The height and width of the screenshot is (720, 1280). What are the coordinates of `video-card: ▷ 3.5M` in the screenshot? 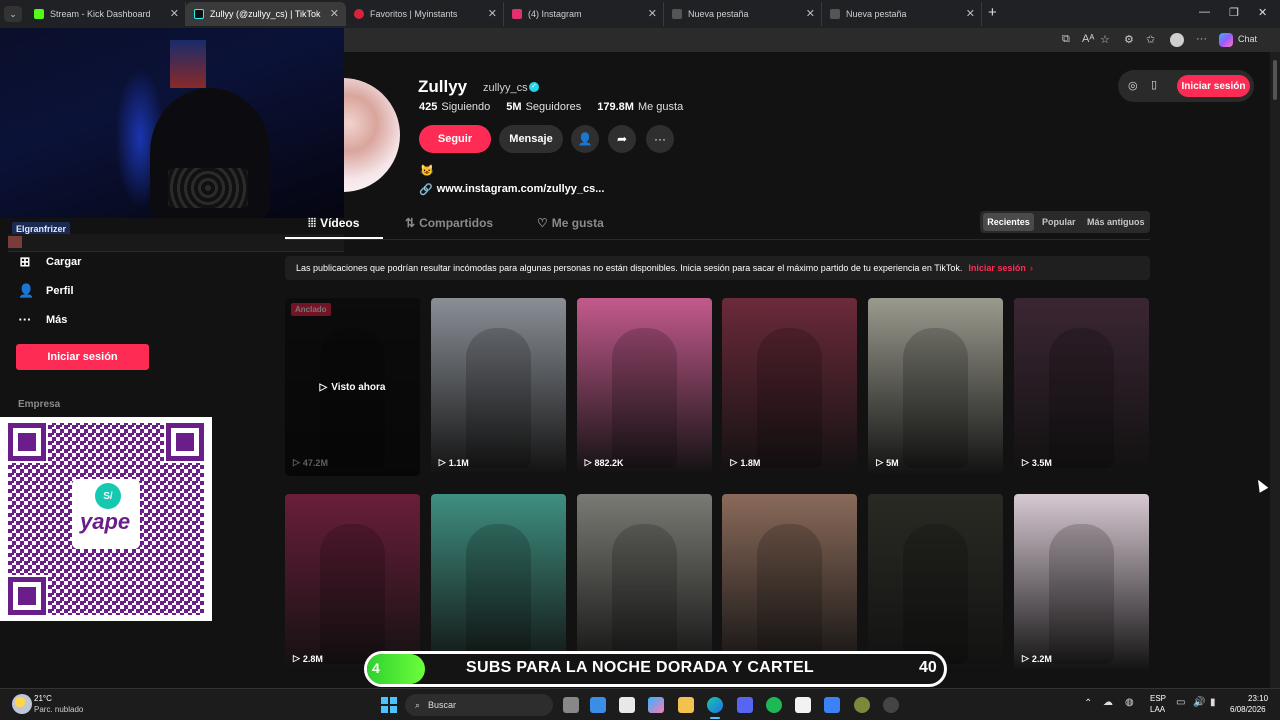 It's located at (1081, 387).